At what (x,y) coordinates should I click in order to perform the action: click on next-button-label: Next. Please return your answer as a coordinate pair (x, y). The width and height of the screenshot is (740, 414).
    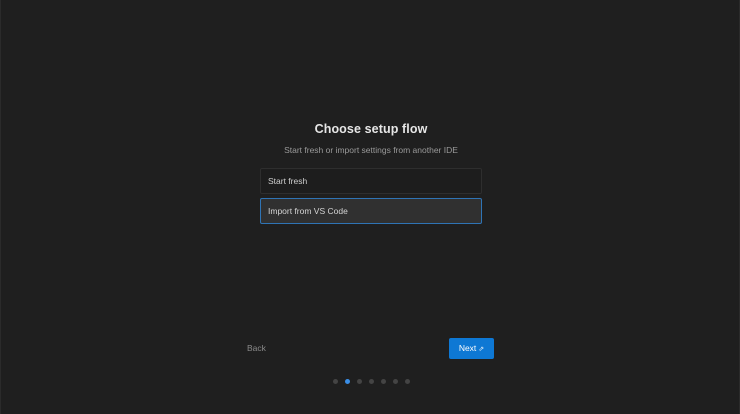
    Looking at the image, I should click on (467, 348).